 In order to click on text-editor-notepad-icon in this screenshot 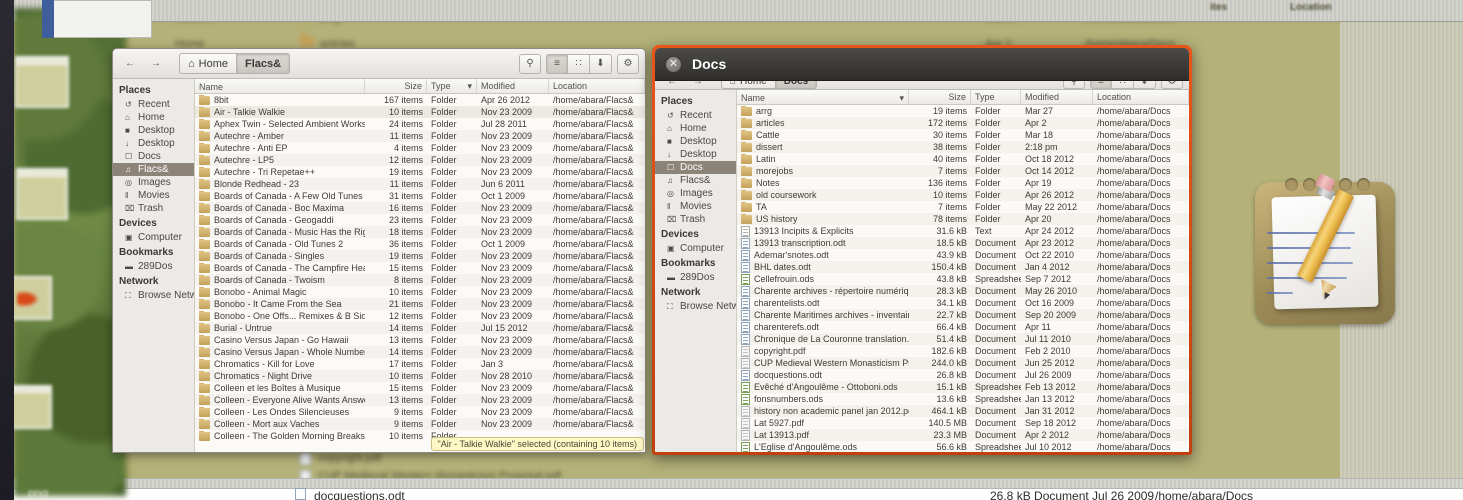, I will do `click(1325, 248)`.